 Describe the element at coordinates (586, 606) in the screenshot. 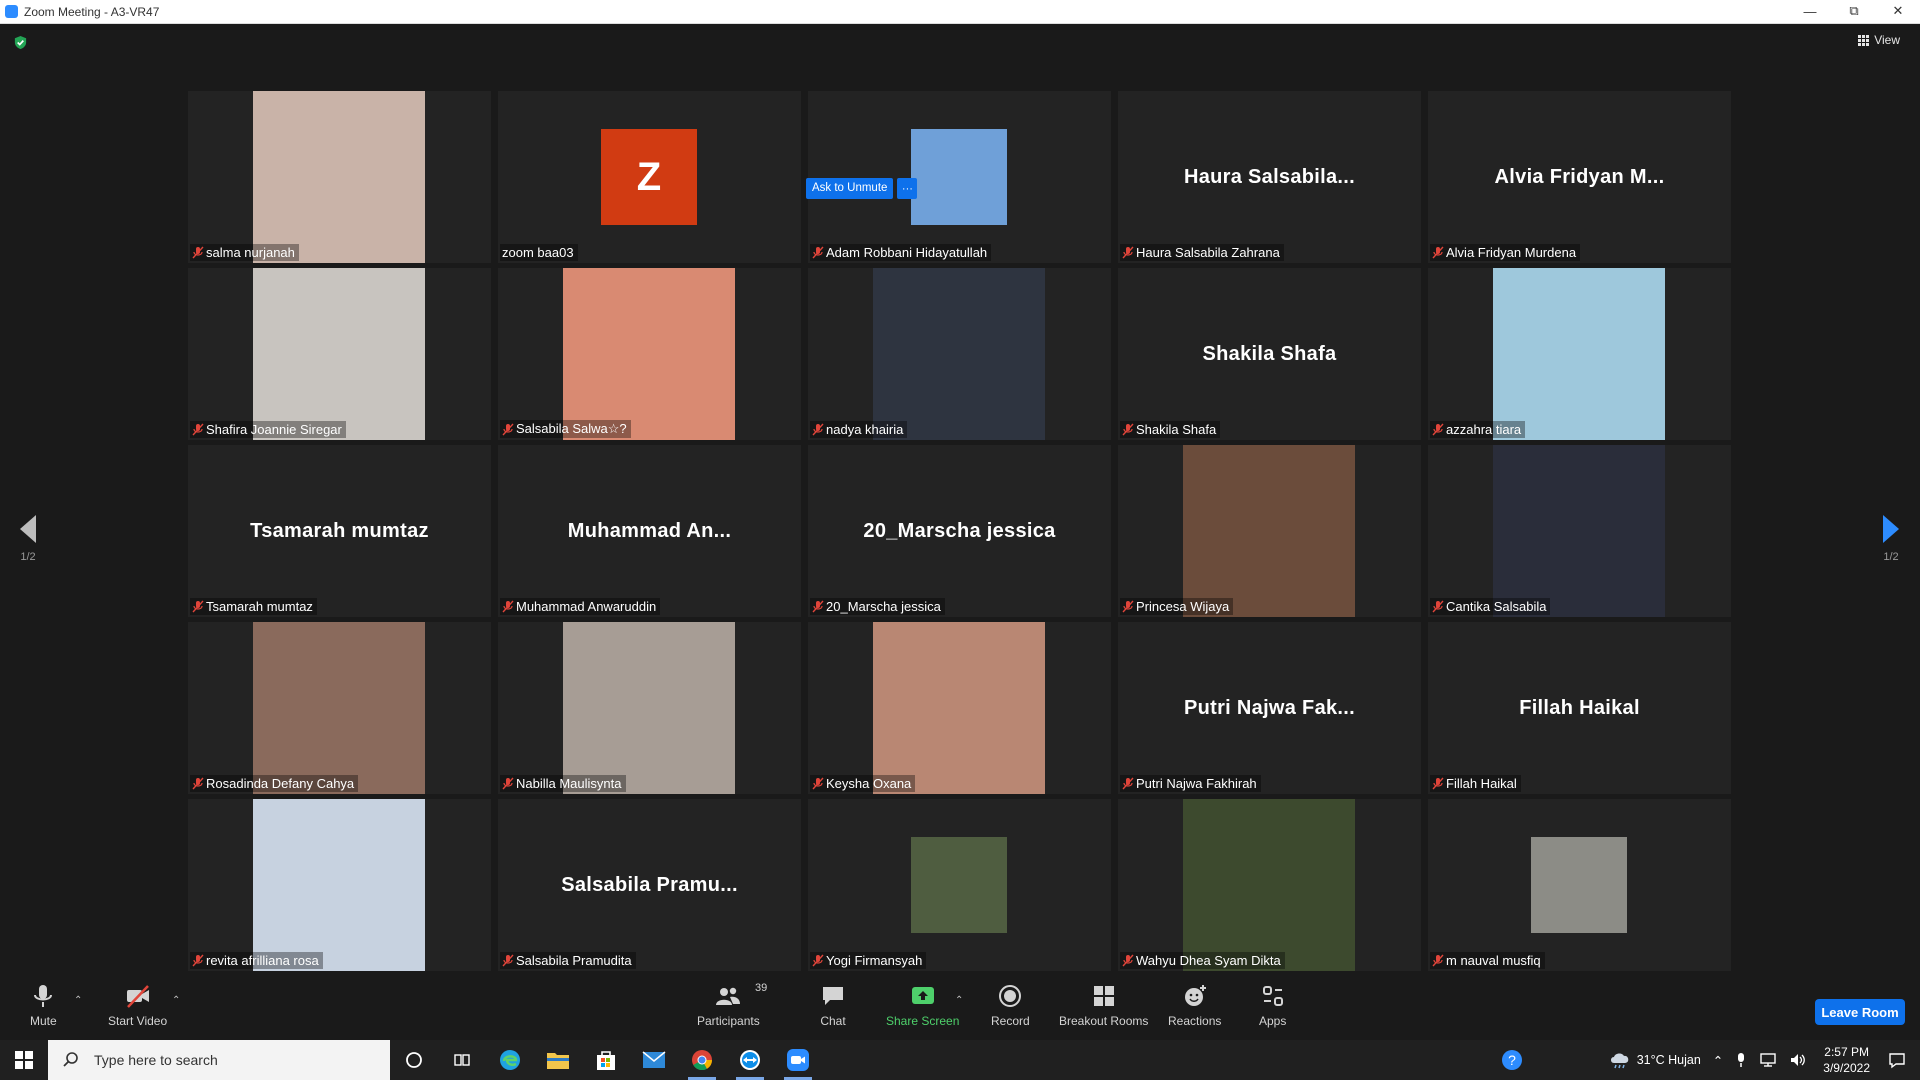

I see `participant-name: Muhammad Anwaruddin` at that location.